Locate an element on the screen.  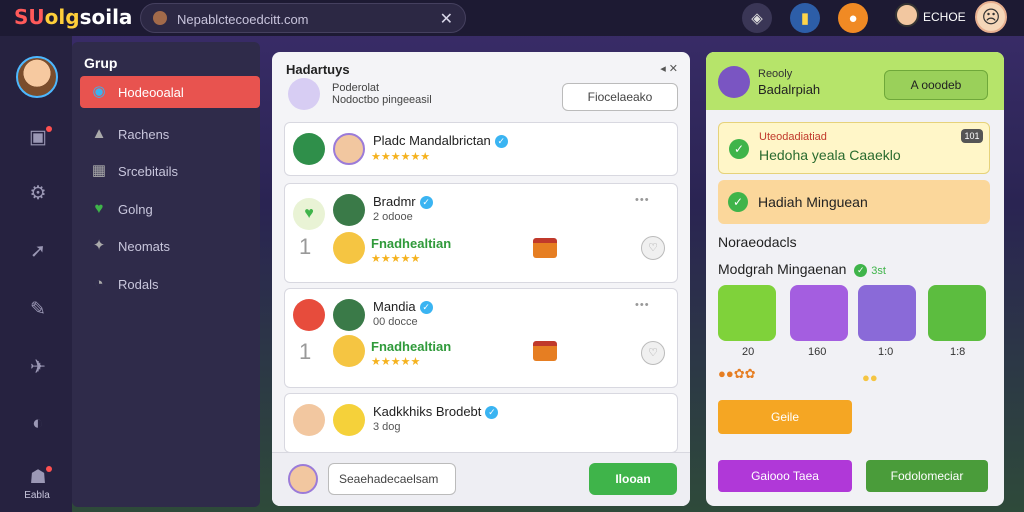
weekly-reward-card: ✓ Hadiah Minguean is located at coordinates (854, 202).